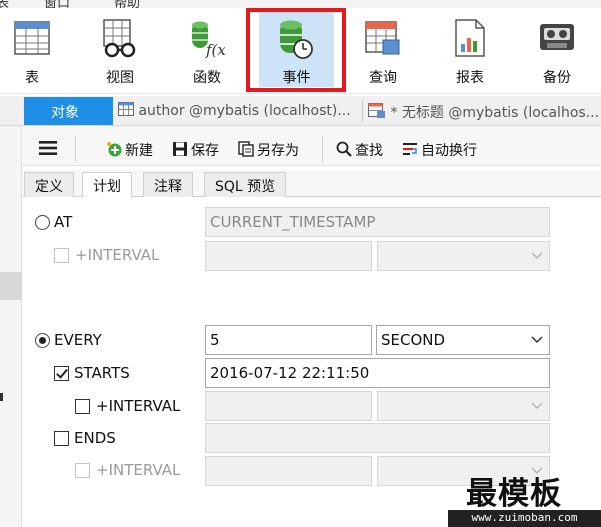  I want to click on menu-item-help: 帮助, so click(127, 4).